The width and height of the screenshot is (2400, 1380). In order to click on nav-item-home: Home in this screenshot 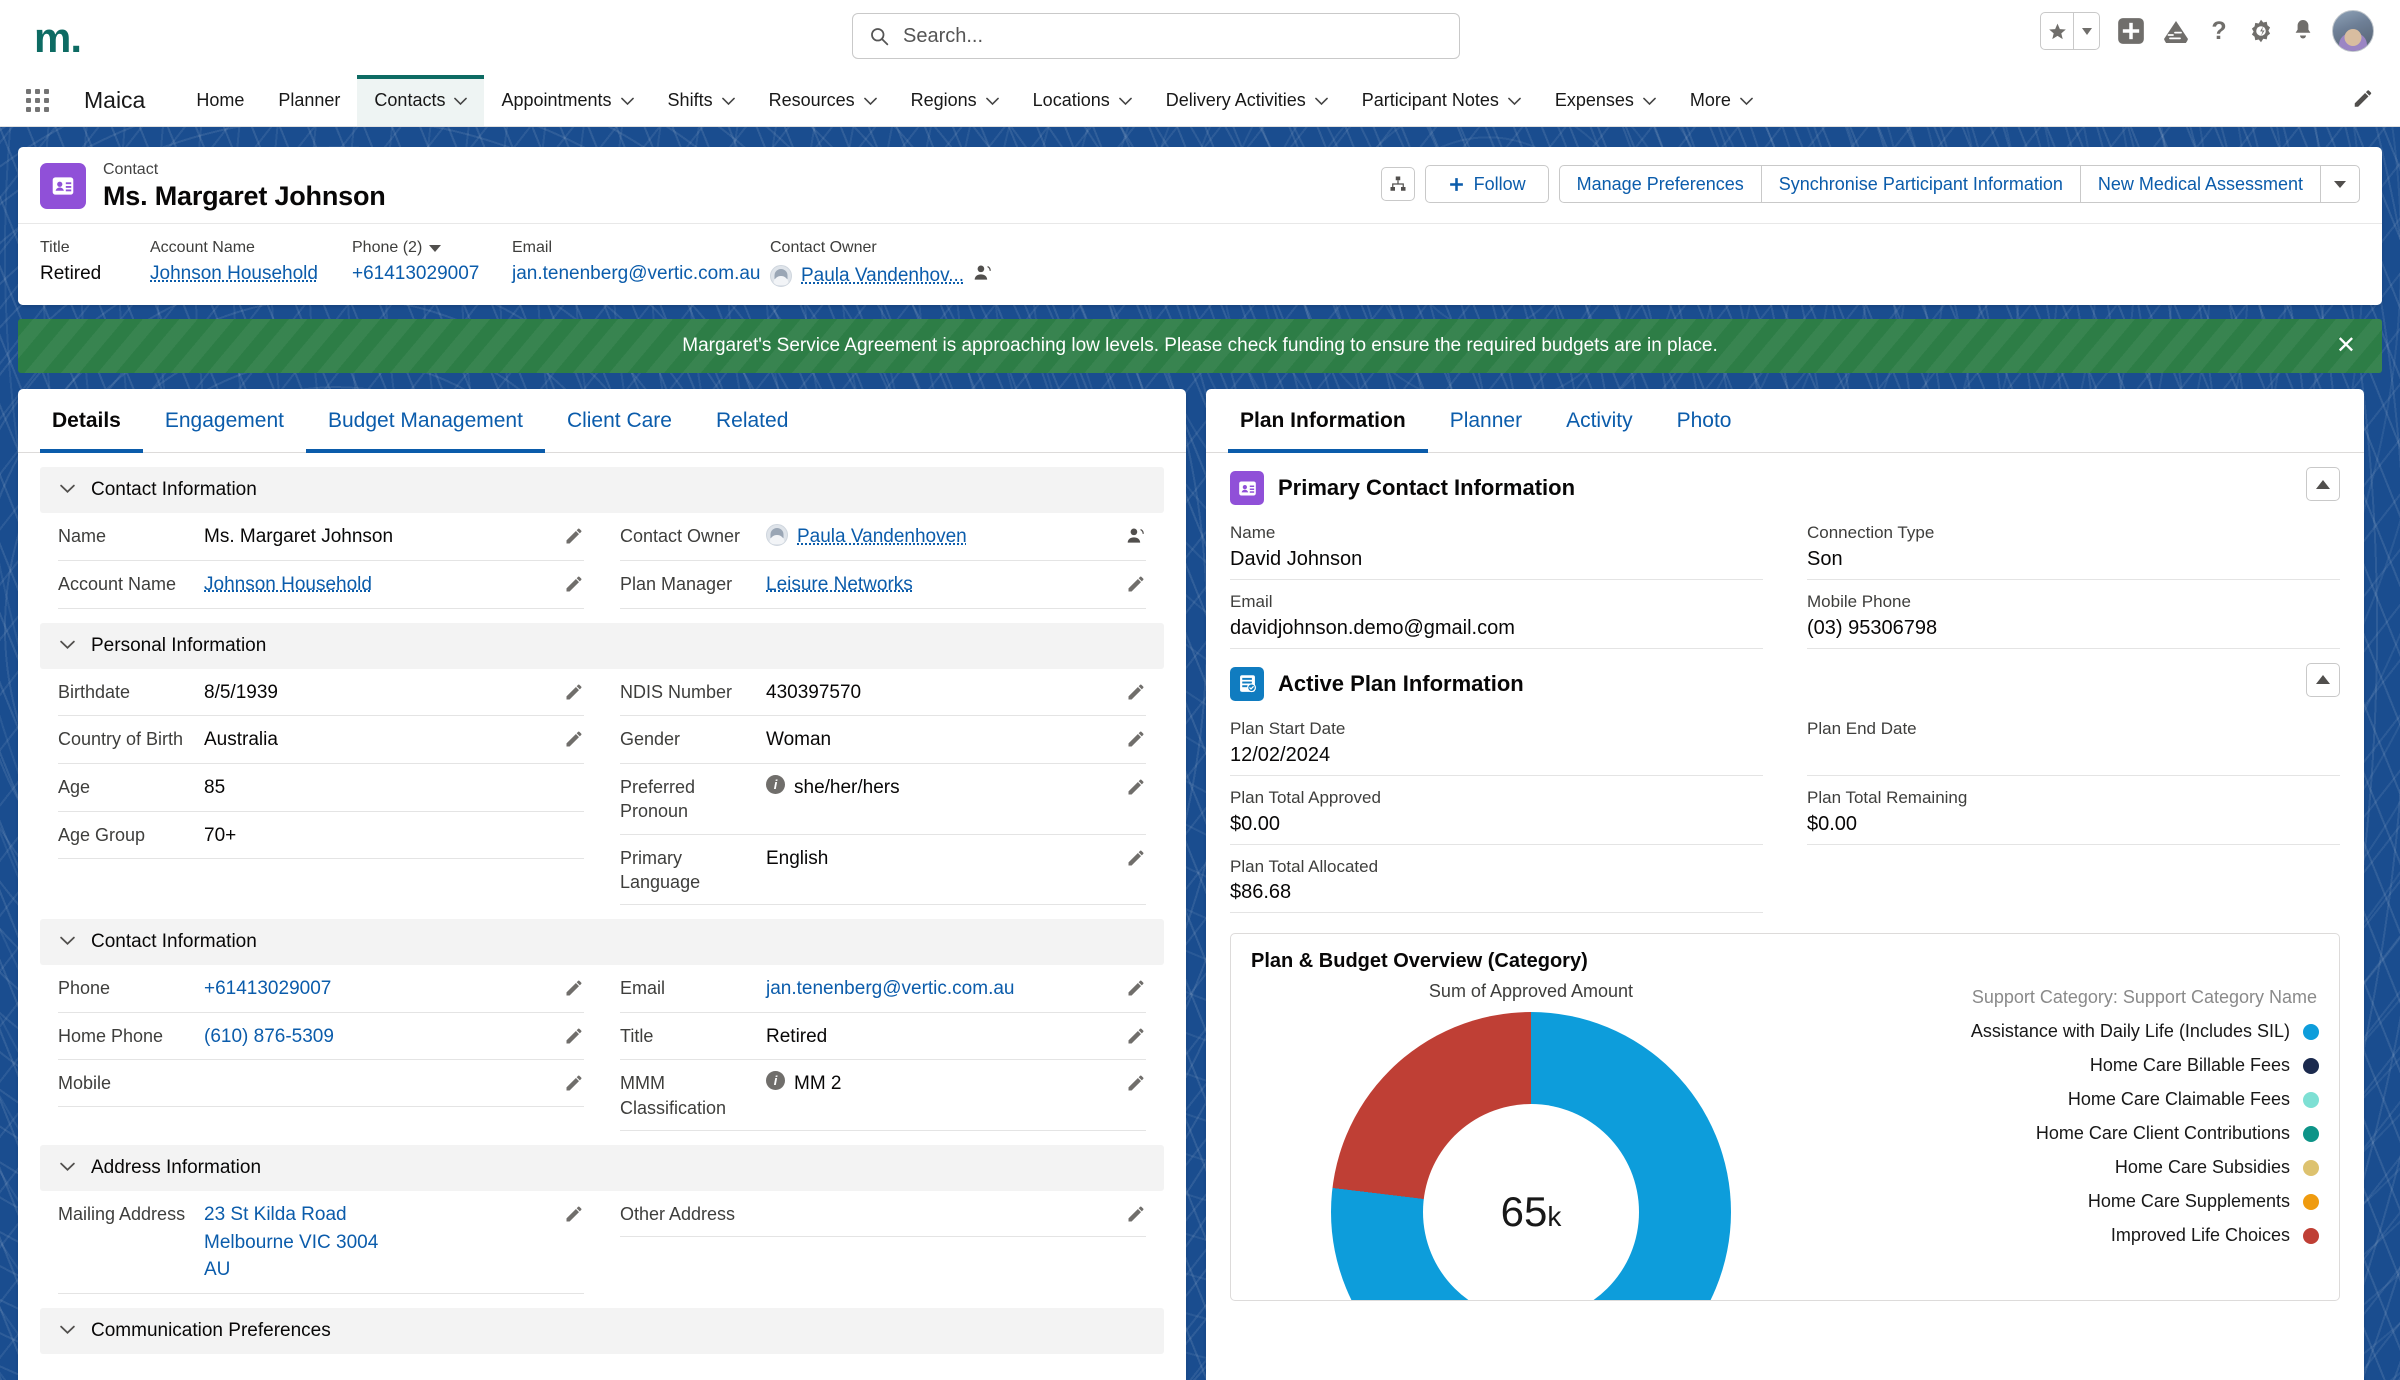, I will do `click(220, 100)`.